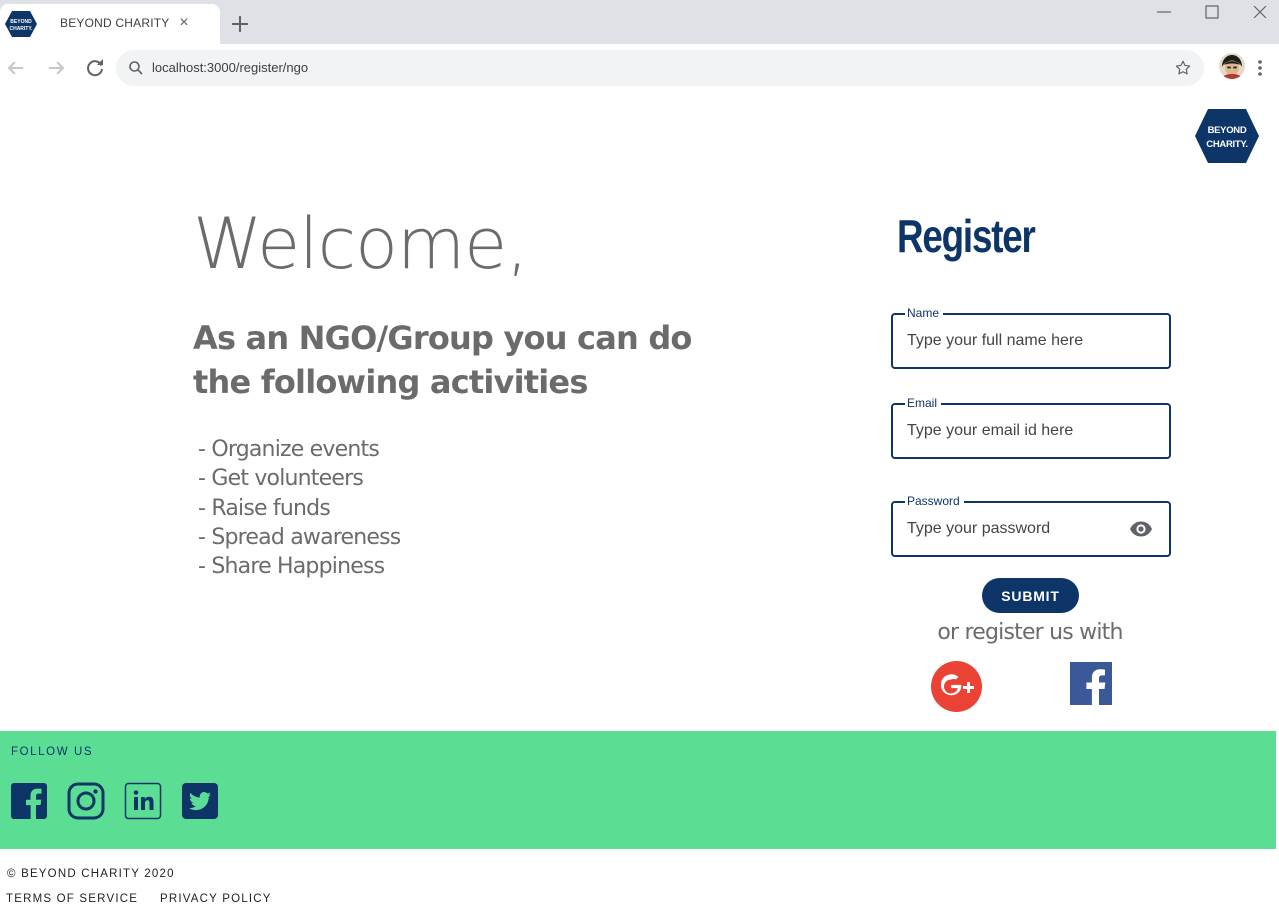 This screenshot has height=908, width=1279. Describe the element at coordinates (216, 899) in the screenshot. I see `privacy-policy-link: PRIVACY POLICY` at that location.